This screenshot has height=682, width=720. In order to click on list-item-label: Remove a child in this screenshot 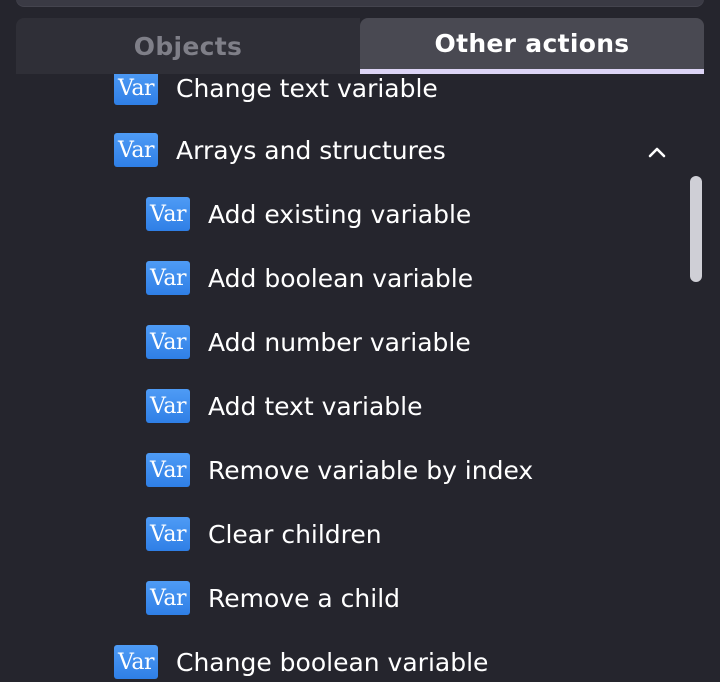, I will do `click(304, 598)`.